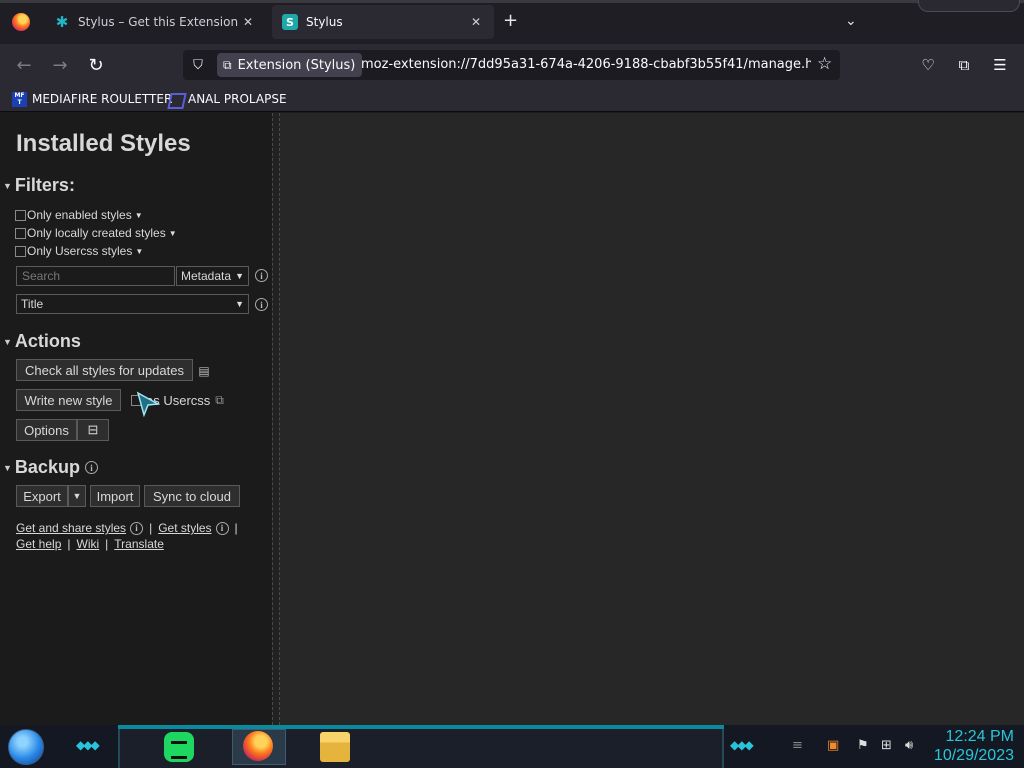 This screenshot has width=1024, height=768. Describe the element at coordinates (206, 276) in the screenshot. I see `search-mode-value: Metadata` at that location.